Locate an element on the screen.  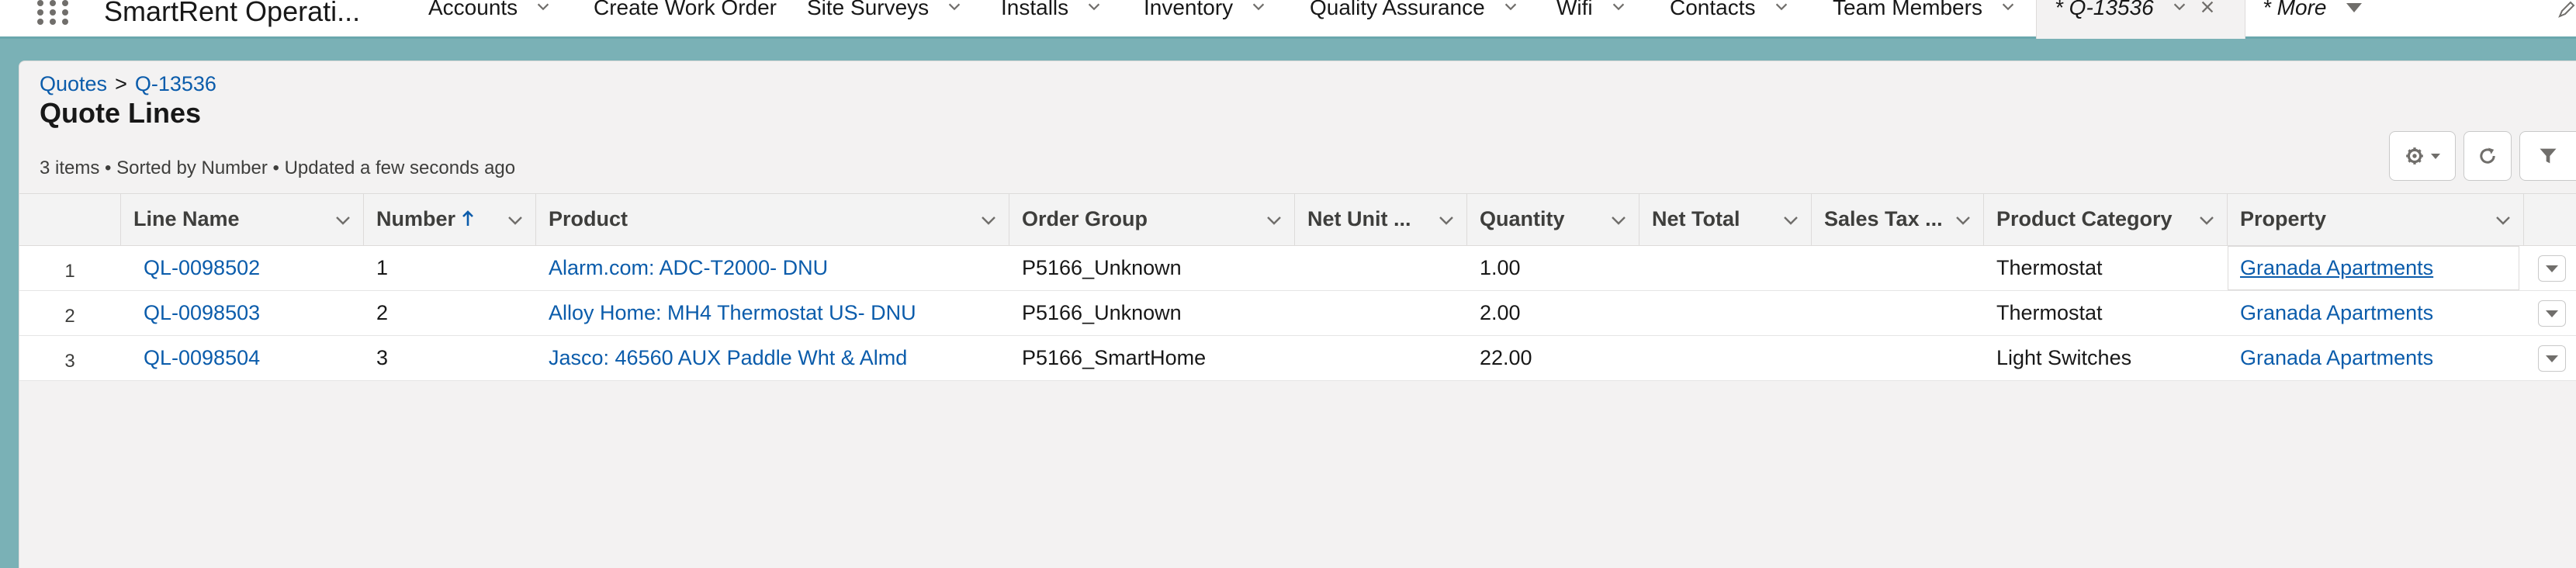
gear-icon is located at coordinates (2414, 156).